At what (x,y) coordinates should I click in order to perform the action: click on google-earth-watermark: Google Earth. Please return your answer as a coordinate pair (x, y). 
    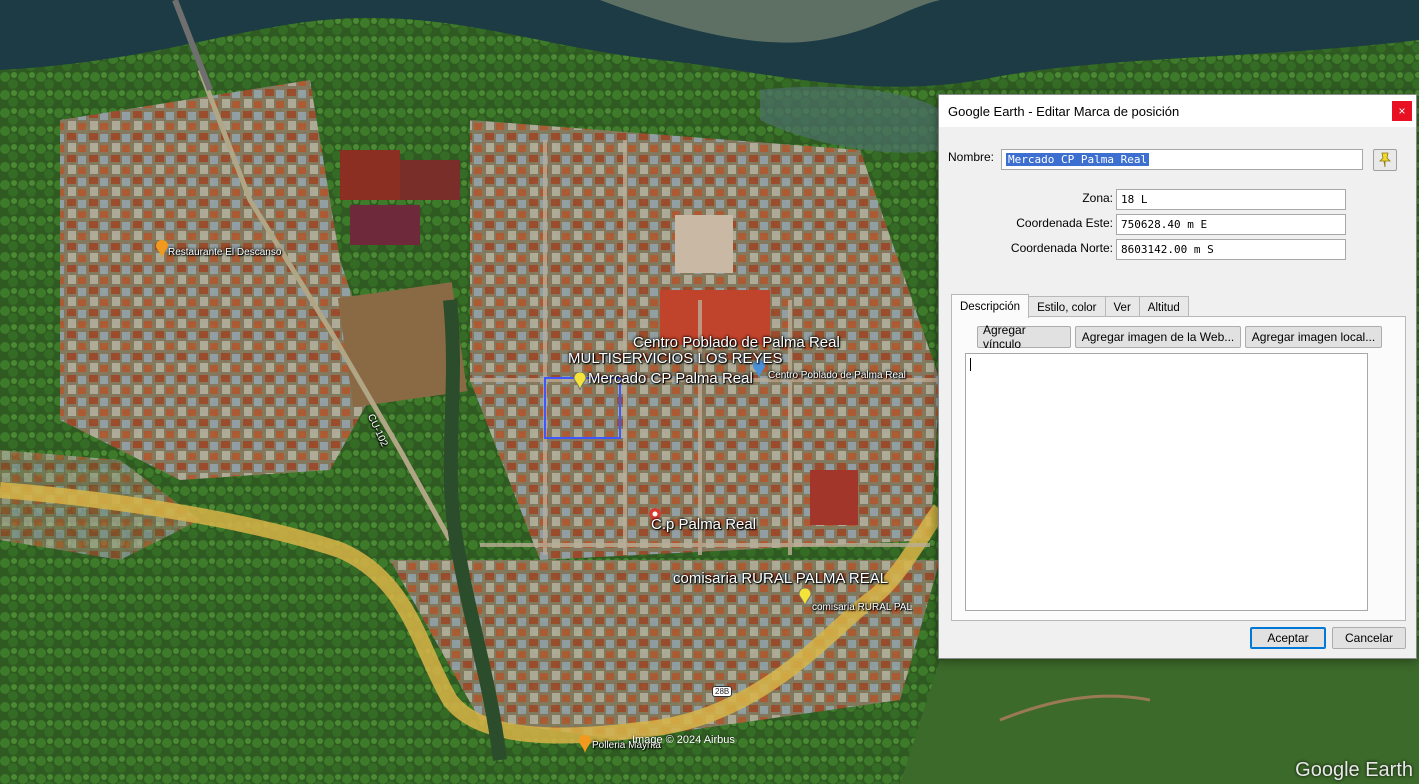
    Looking at the image, I should click on (1354, 770).